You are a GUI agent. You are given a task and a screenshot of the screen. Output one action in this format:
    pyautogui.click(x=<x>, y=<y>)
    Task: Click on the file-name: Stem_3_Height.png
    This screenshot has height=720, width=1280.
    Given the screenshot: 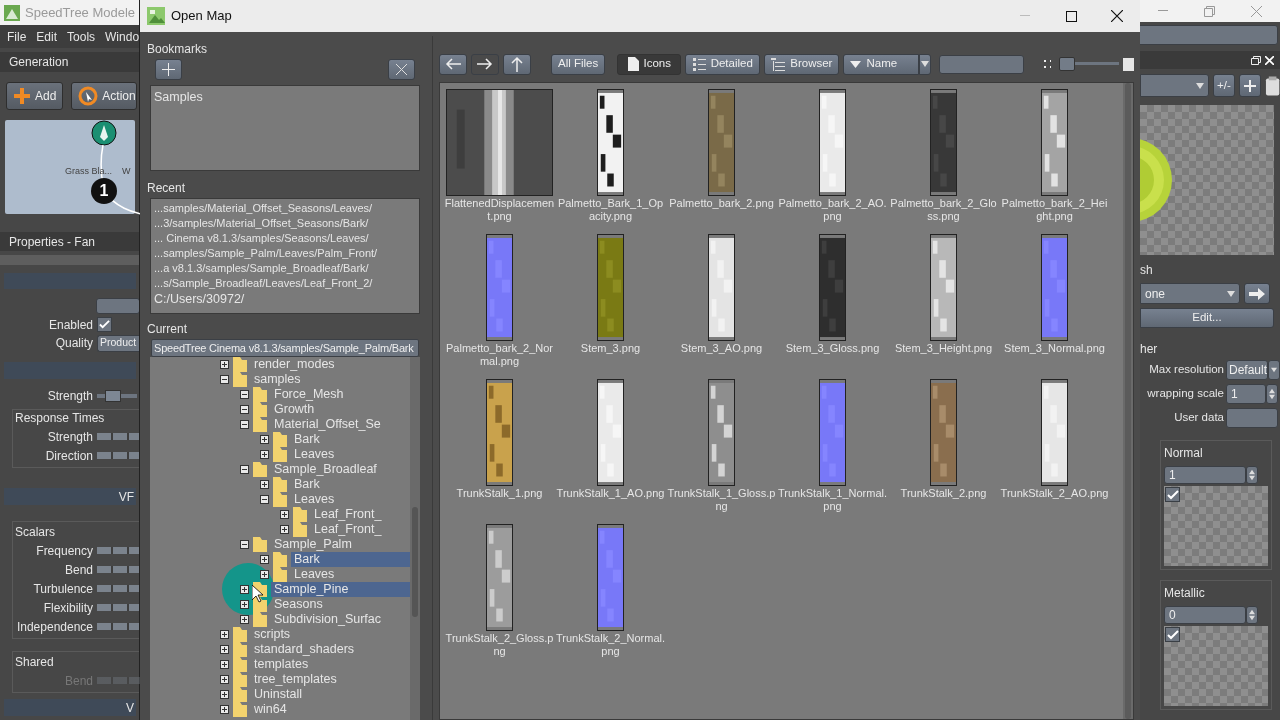 What is the action you would take?
    pyautogui.click(x=943, y=348)
    